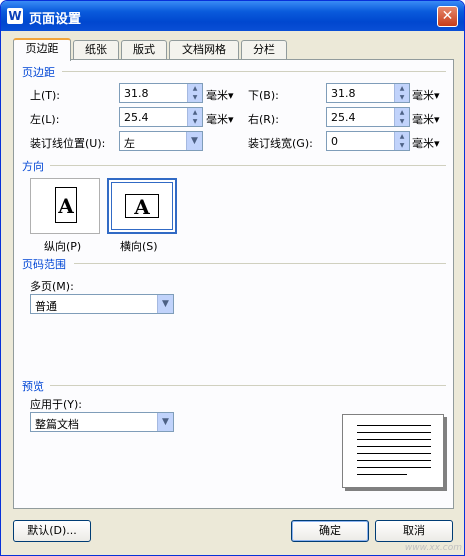 The image size is (465, 556). I want to click on portrait-label: 纵向(P), so click(62, 246).